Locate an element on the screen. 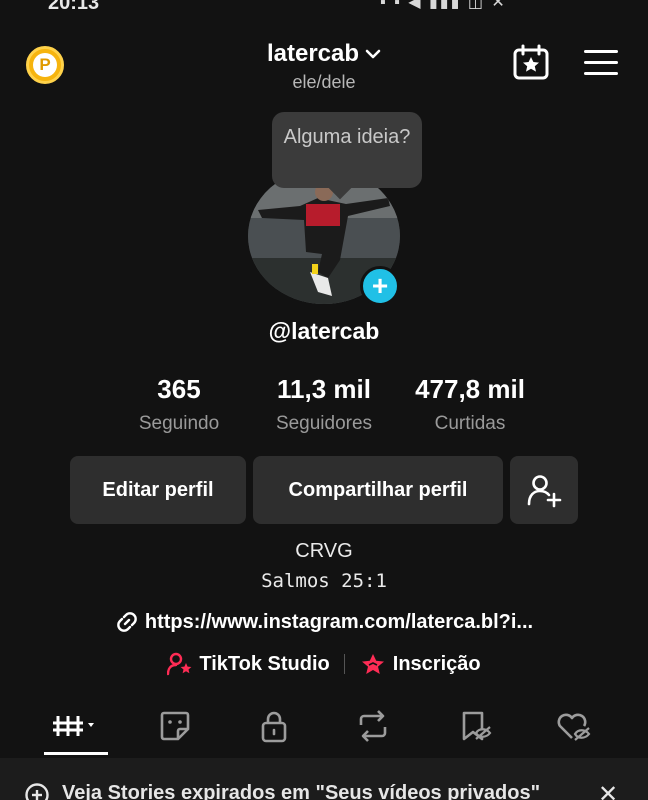  bio-line: Salmos 25:1 is located at coordinates (324, 581).